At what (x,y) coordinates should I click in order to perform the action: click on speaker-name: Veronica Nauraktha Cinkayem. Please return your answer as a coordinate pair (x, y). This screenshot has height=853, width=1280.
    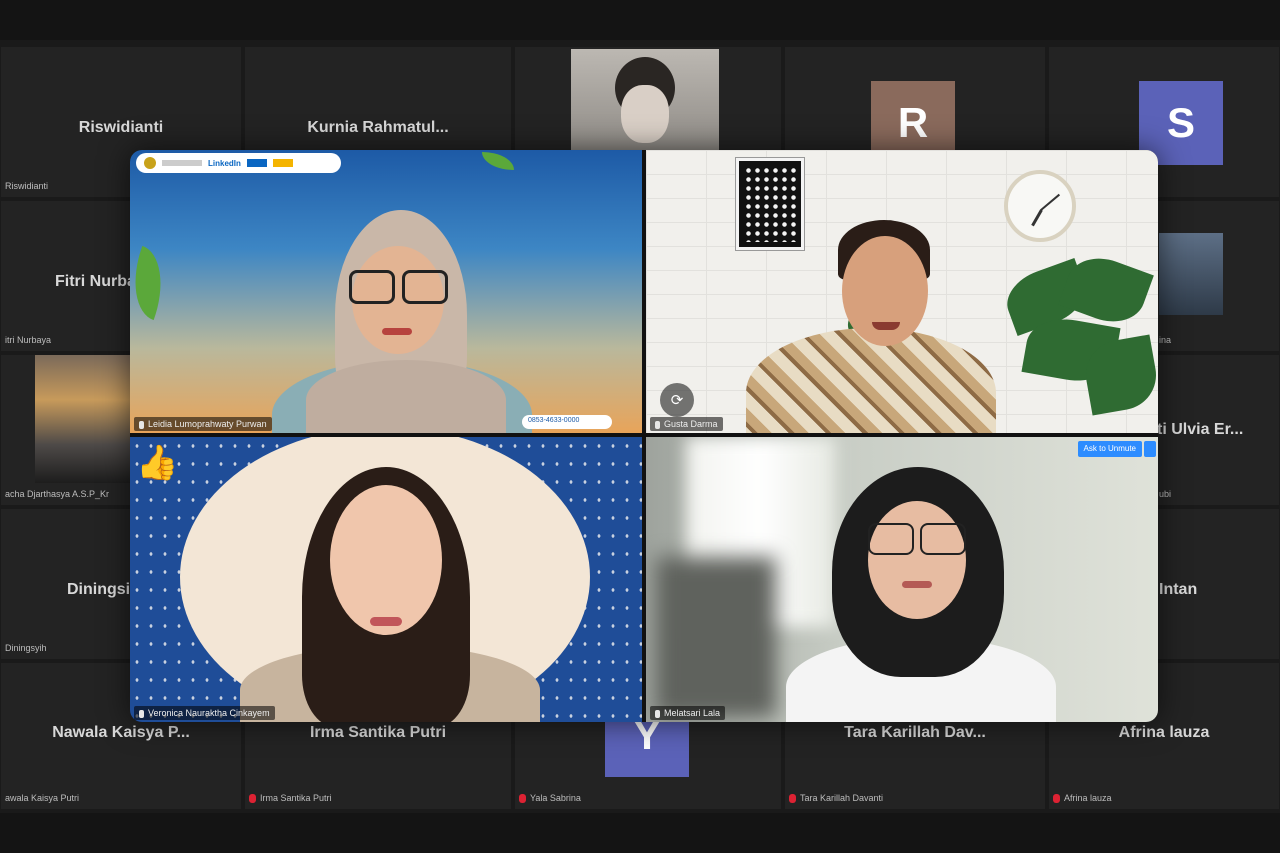
    Looking at the image, I should click on (209, 713).